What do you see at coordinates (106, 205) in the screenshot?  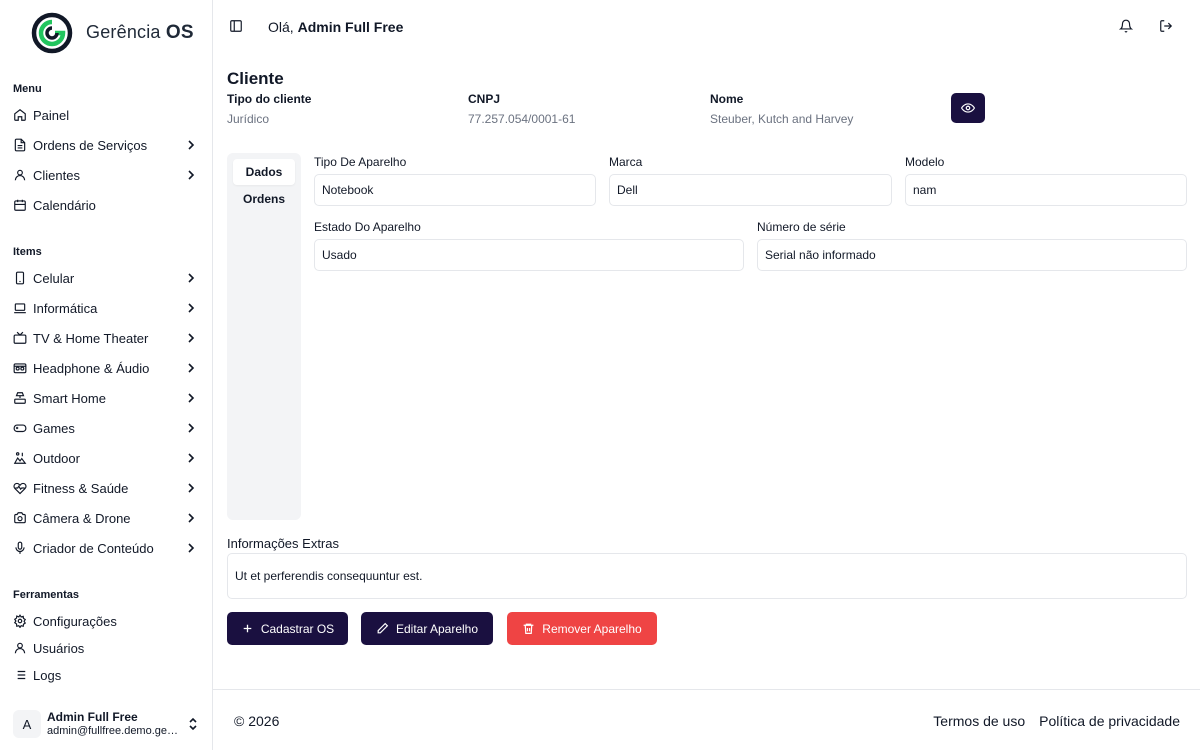 I see `sidebar-item-calendario: Calendário` at bounding box center [106, 205].